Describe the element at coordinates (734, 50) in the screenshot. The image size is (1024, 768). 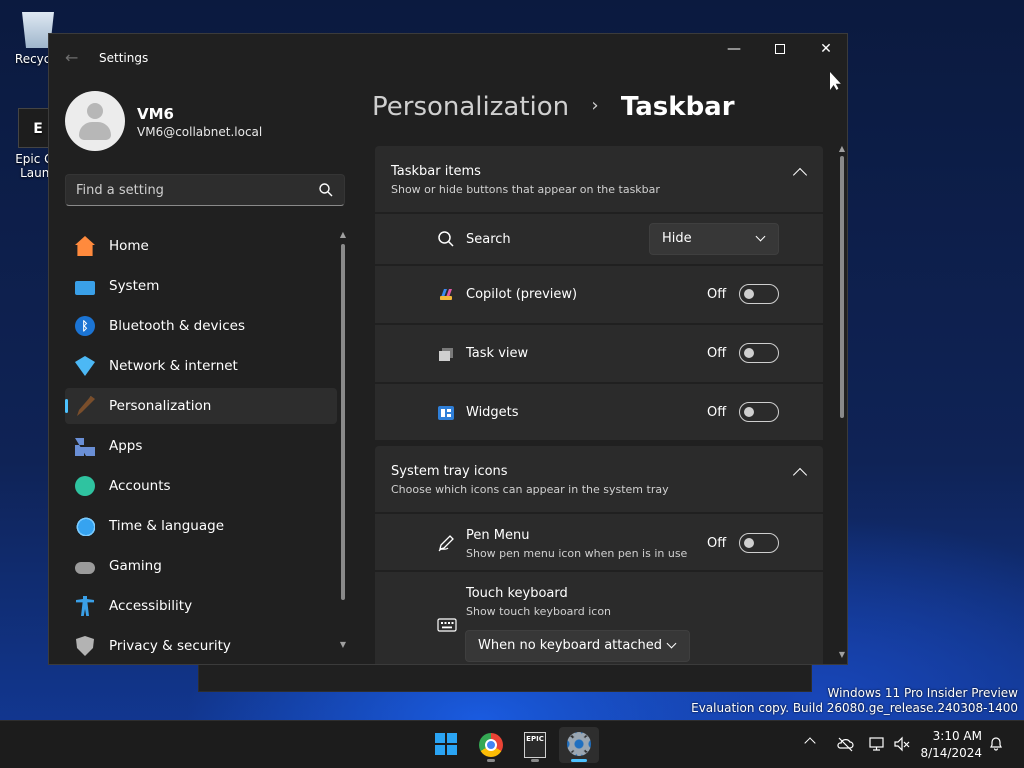
I see `minimize-button: —` at that location.